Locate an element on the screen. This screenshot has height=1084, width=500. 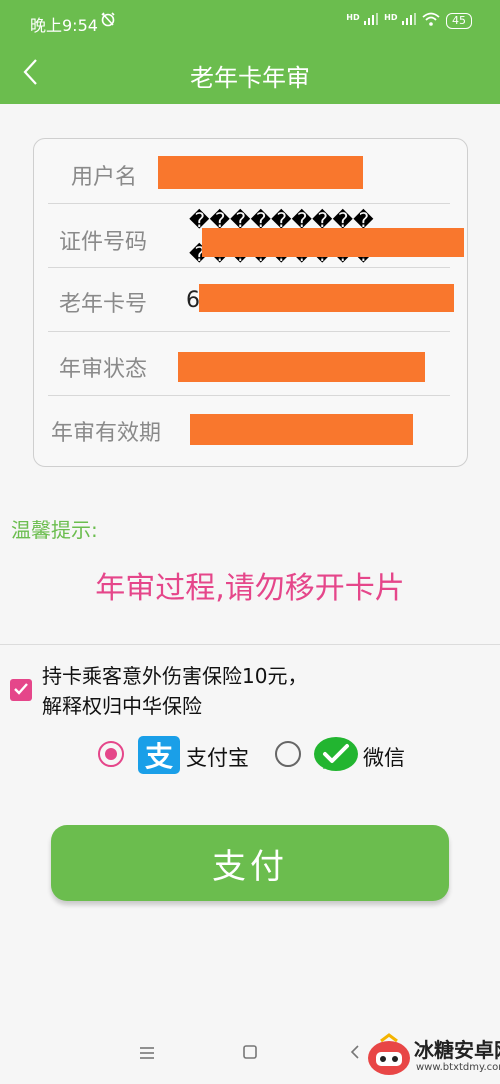
app-header: 晚上9:54 HD HD 45 老年卡年审 is located at coordinates (250, 52).